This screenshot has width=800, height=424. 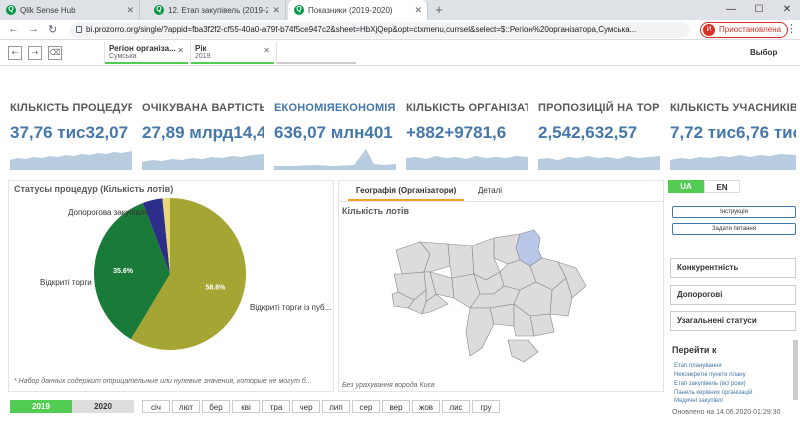 I want to click on month-button: лют, so click(x=186, y=406).